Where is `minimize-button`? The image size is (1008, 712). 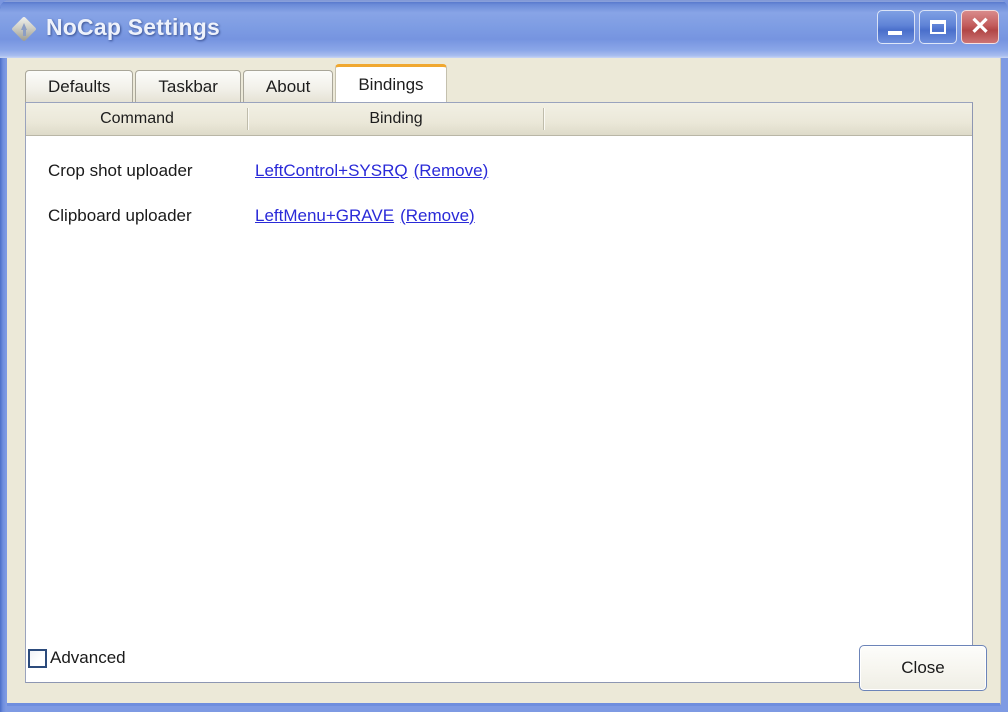
minimize-button is located at coordinates (896, 27).